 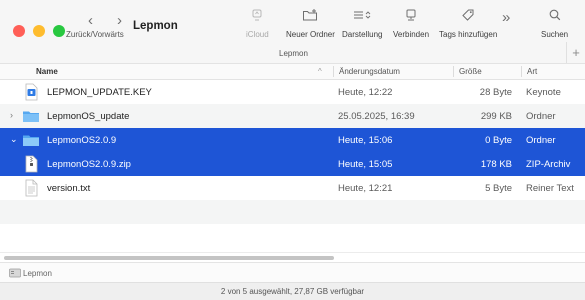 What do you see at coordinates (496, 164) in the screenshot?
I see `file-size: 178 KB` at bounding box center [496, 164].